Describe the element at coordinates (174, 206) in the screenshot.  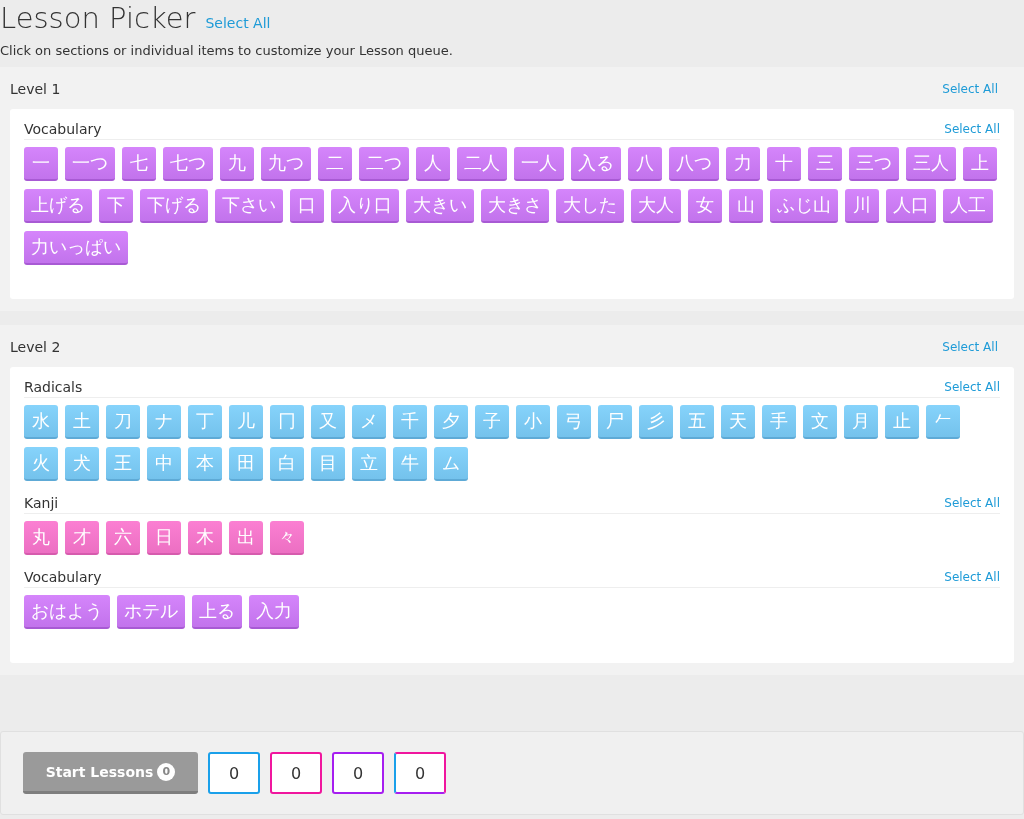
I see `lesson-item: 下げる` at that location.